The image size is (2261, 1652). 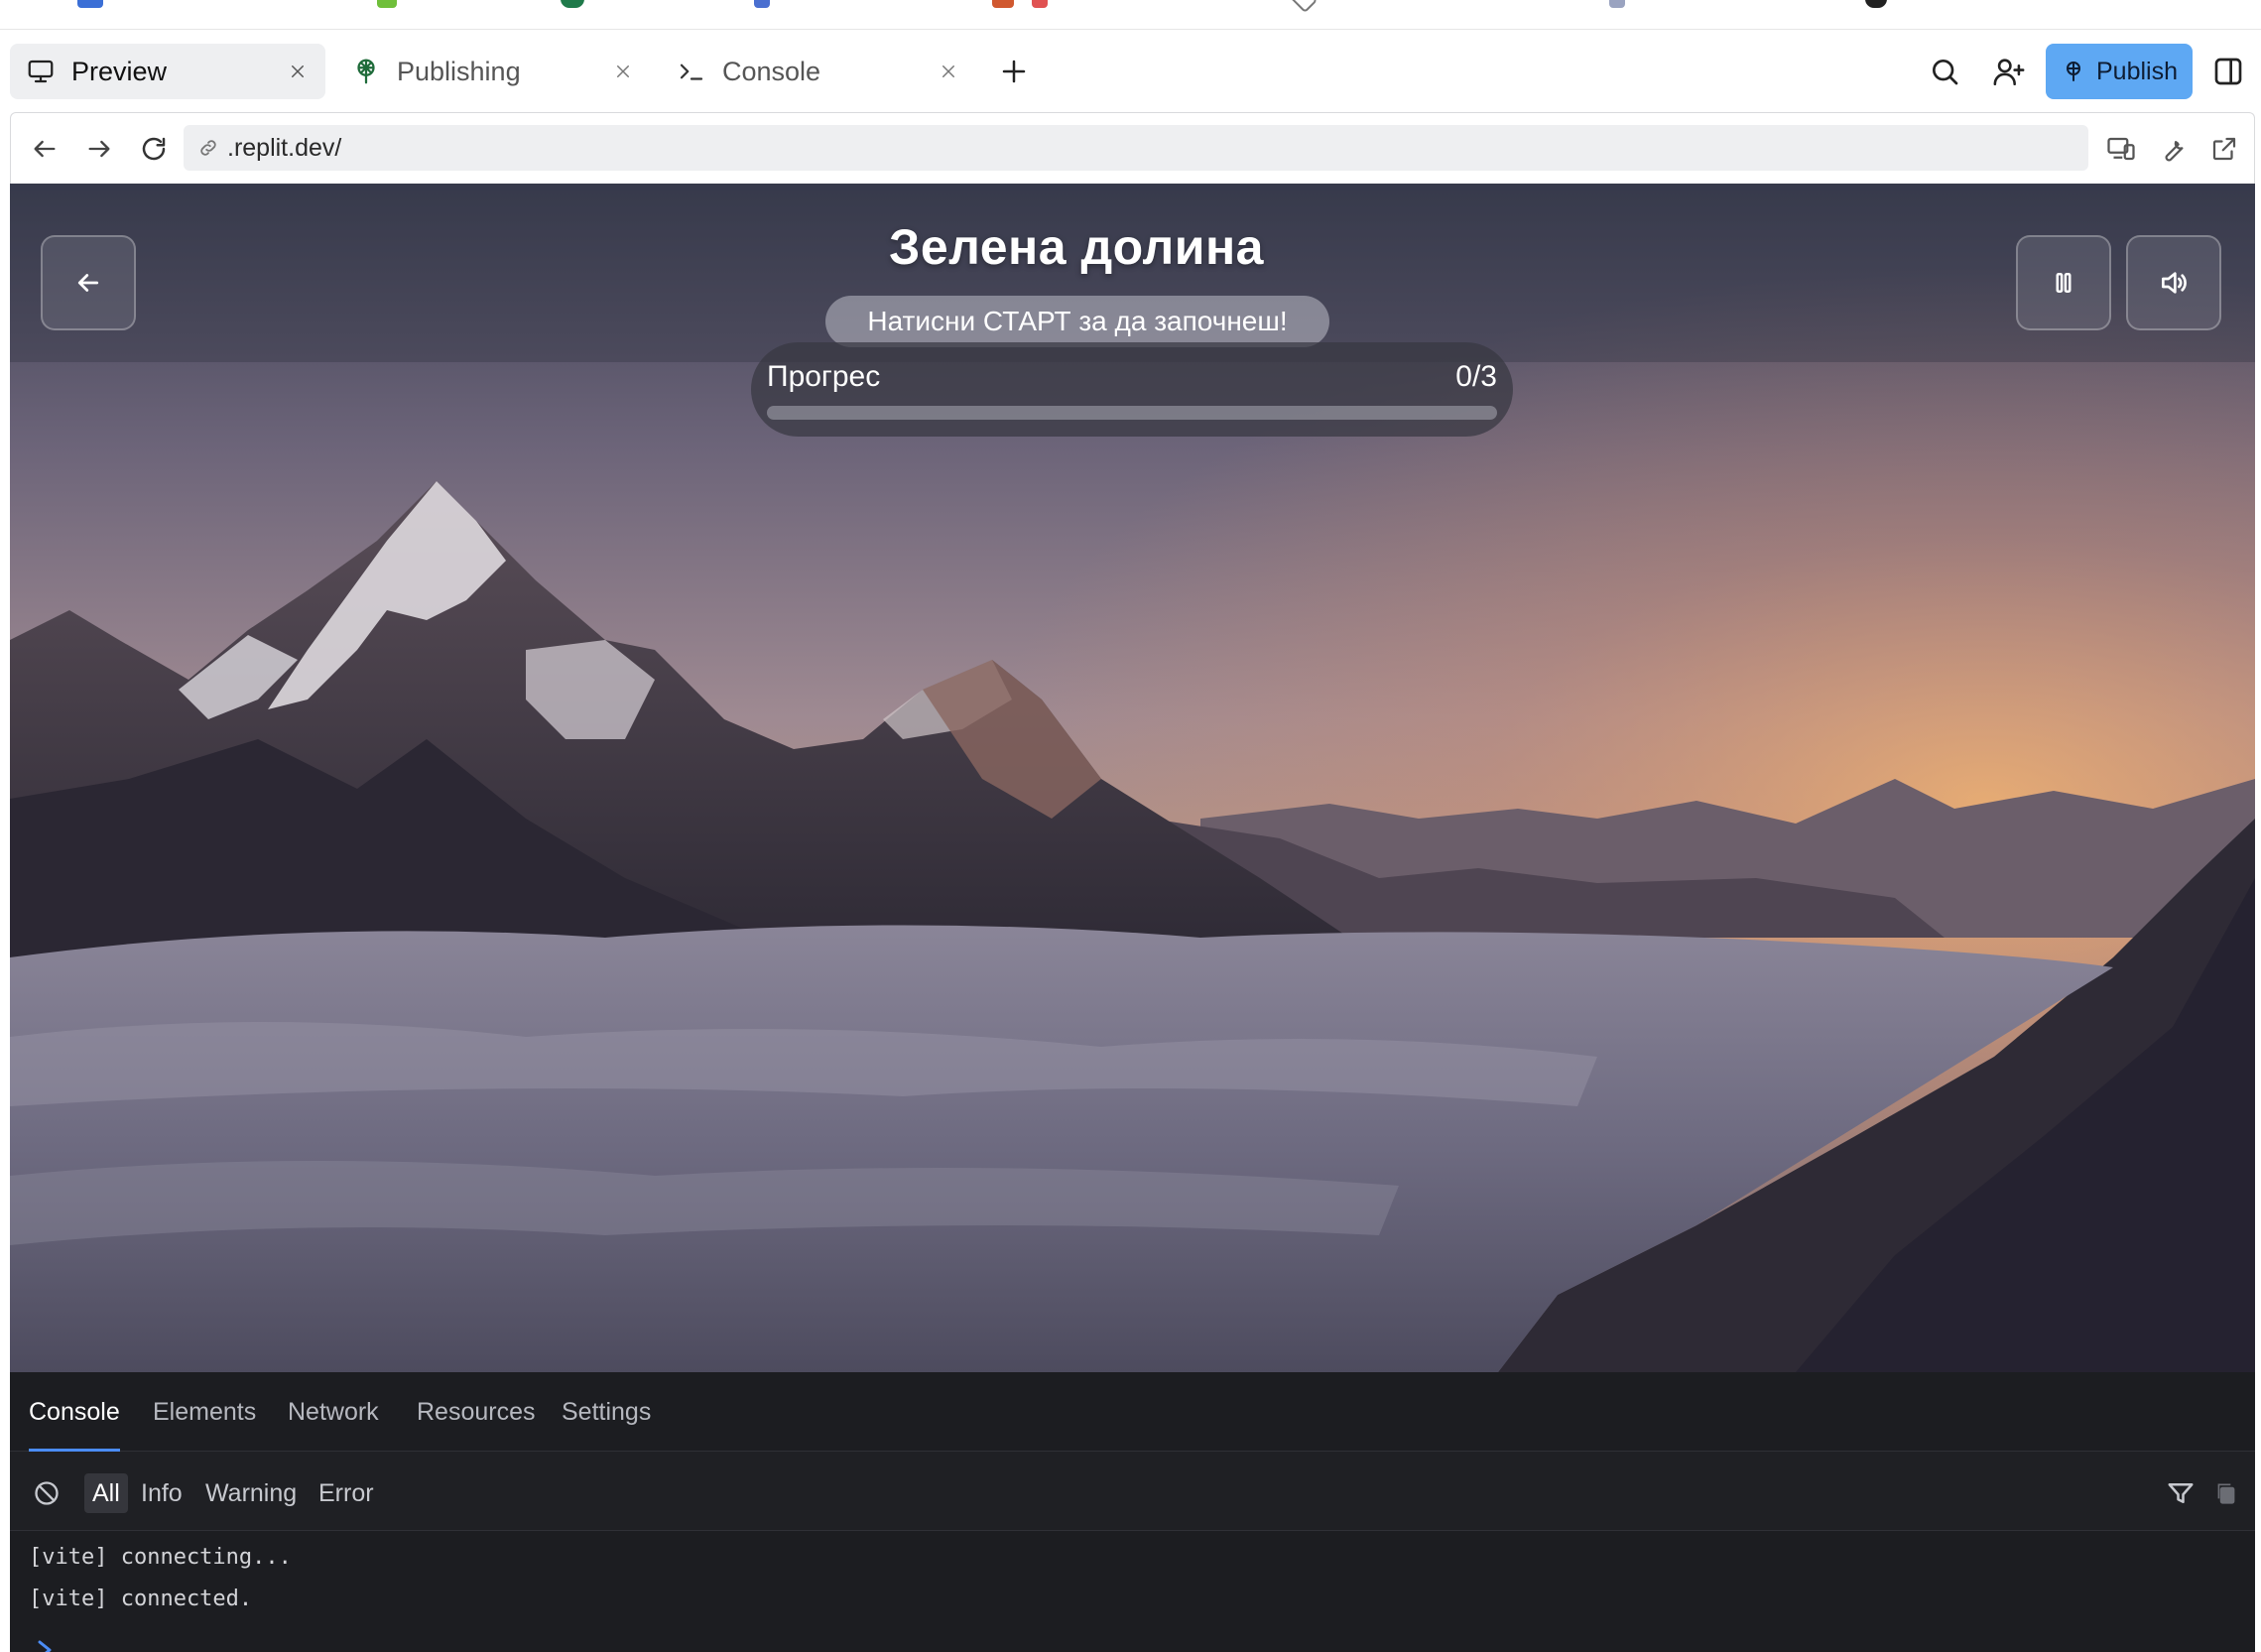 I want to click on progress-label: Прогрес, so click(x=824, y=376).